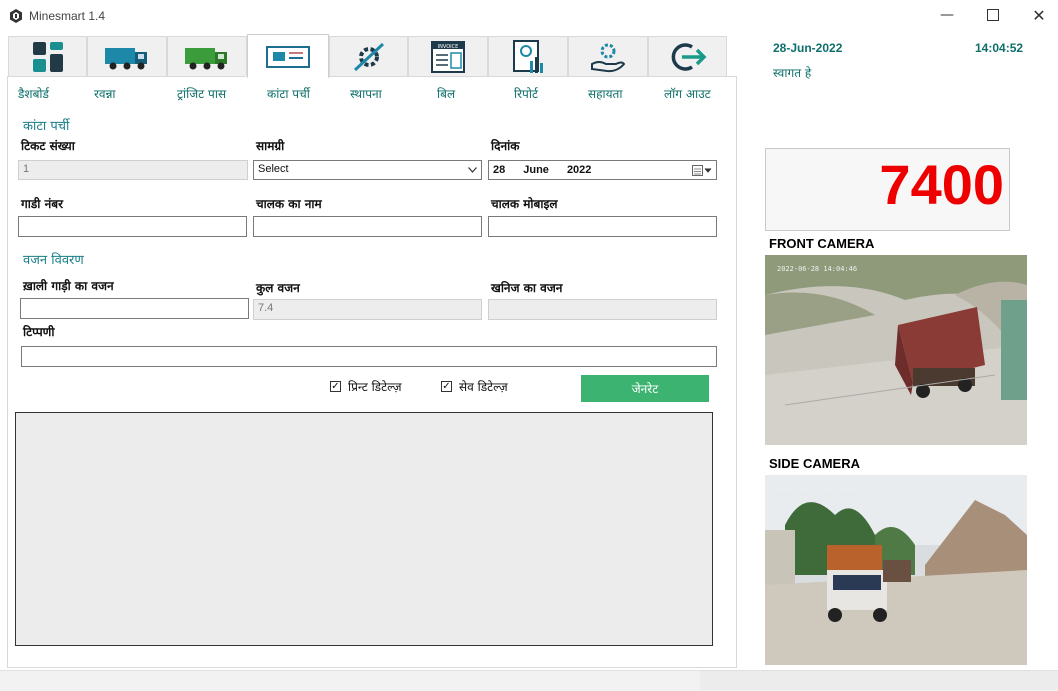 Image resolution: width=1058 pixels, height=691 pixels. I want to click on date-month: June, so click(536, 170).